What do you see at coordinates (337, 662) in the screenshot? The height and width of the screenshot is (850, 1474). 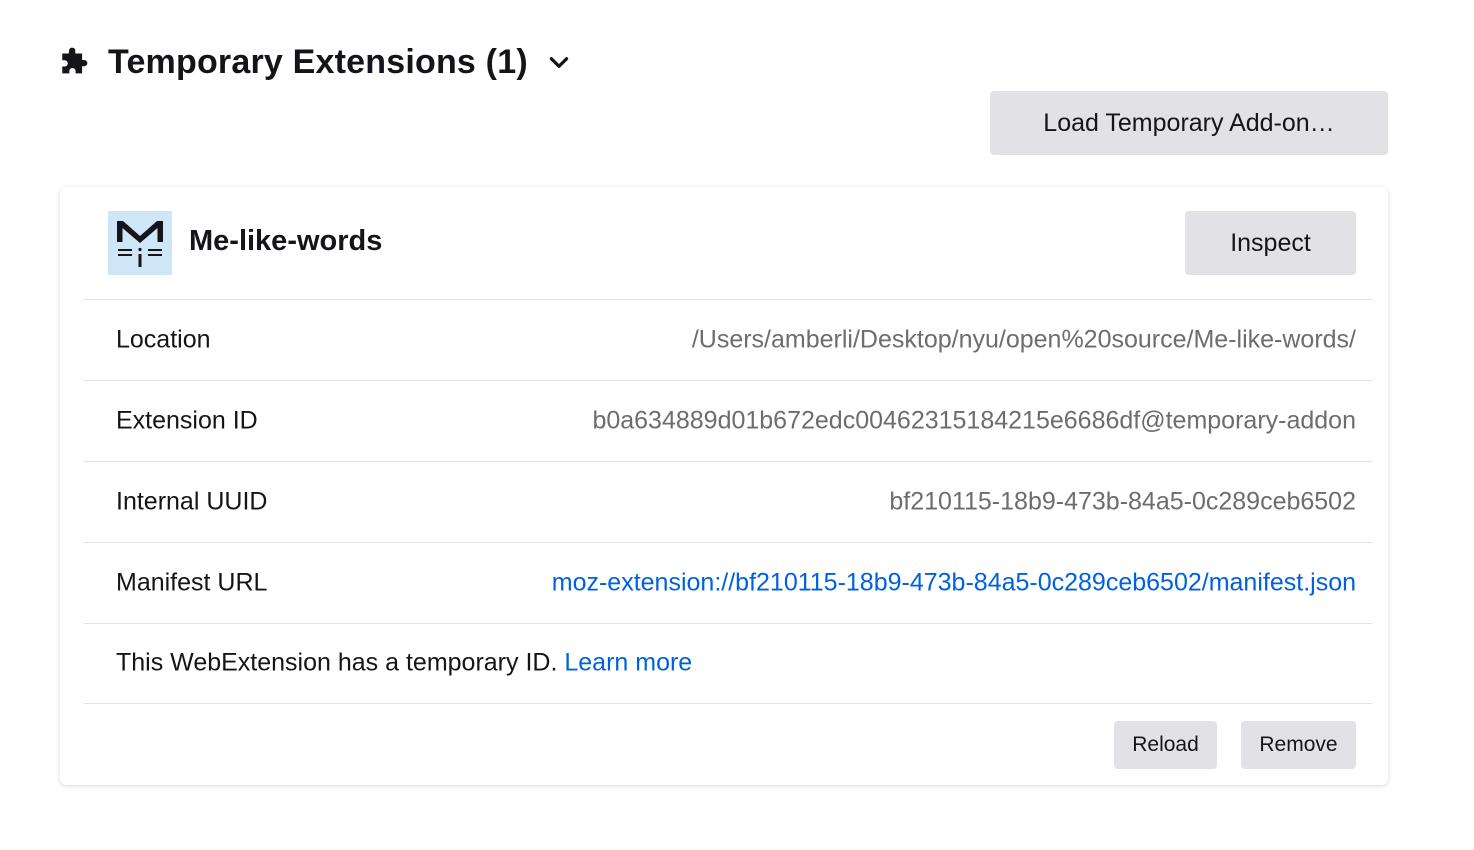 I see `temporary-id-message-text: This WebExtension has a temporary ID.` at bounding box center [337, 662].